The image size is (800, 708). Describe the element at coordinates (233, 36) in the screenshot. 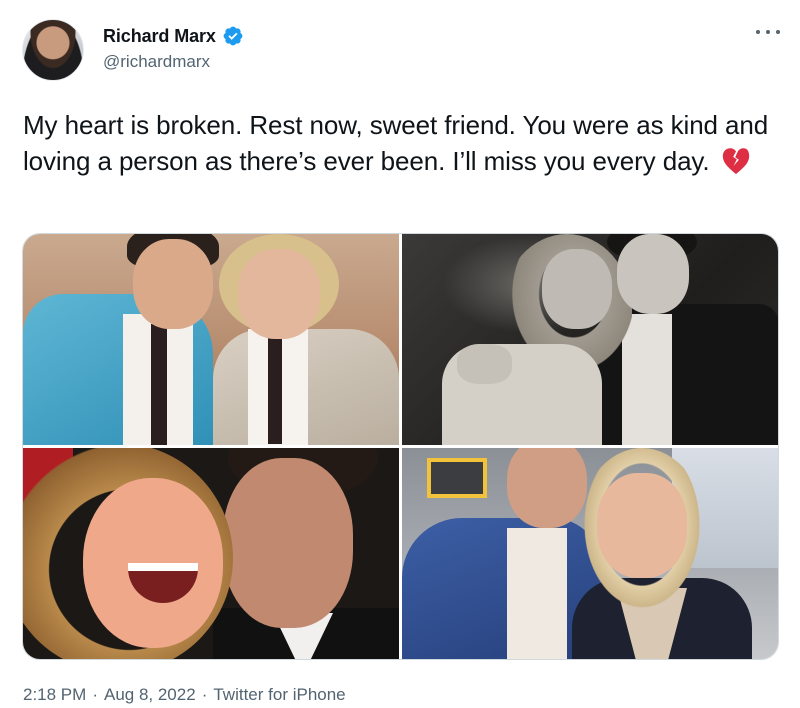

I see `verified-badge-icon` at that location.